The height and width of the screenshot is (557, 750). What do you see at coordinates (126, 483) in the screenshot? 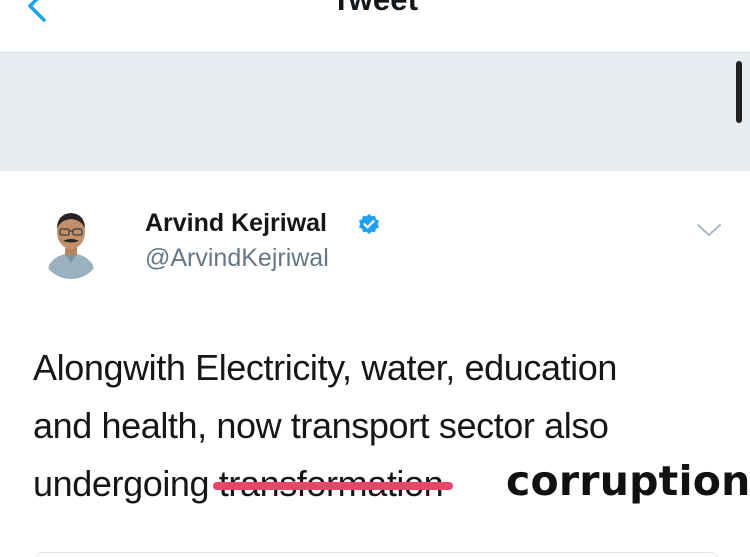
I see `tweet-text-prefix: undergoing` at bounding box center [126, 483].